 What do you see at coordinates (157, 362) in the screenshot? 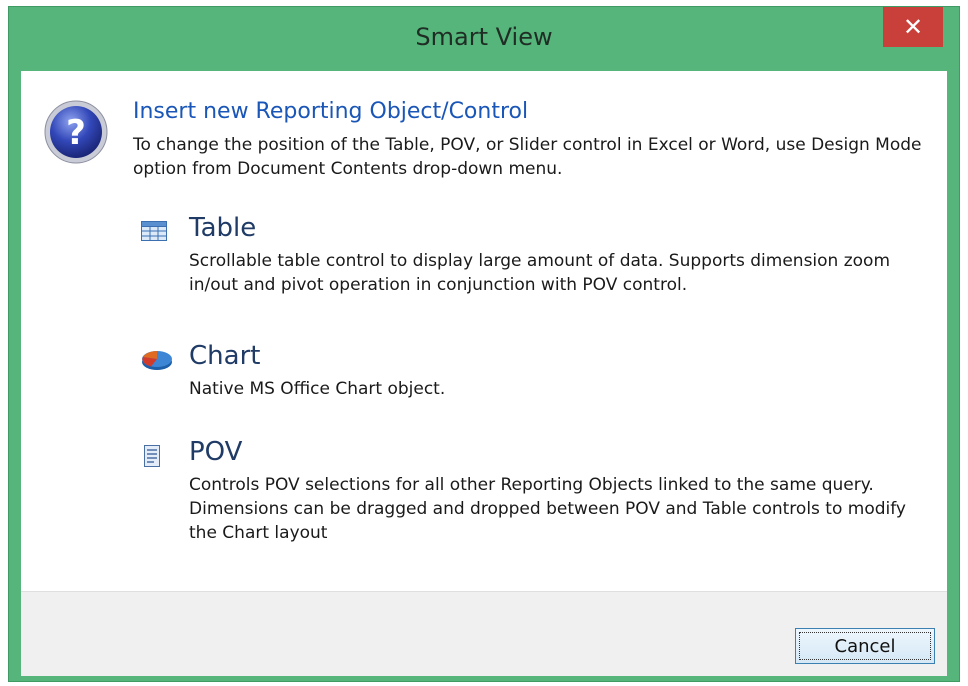
I see `chart-icon` at bounding box center [157, 362].